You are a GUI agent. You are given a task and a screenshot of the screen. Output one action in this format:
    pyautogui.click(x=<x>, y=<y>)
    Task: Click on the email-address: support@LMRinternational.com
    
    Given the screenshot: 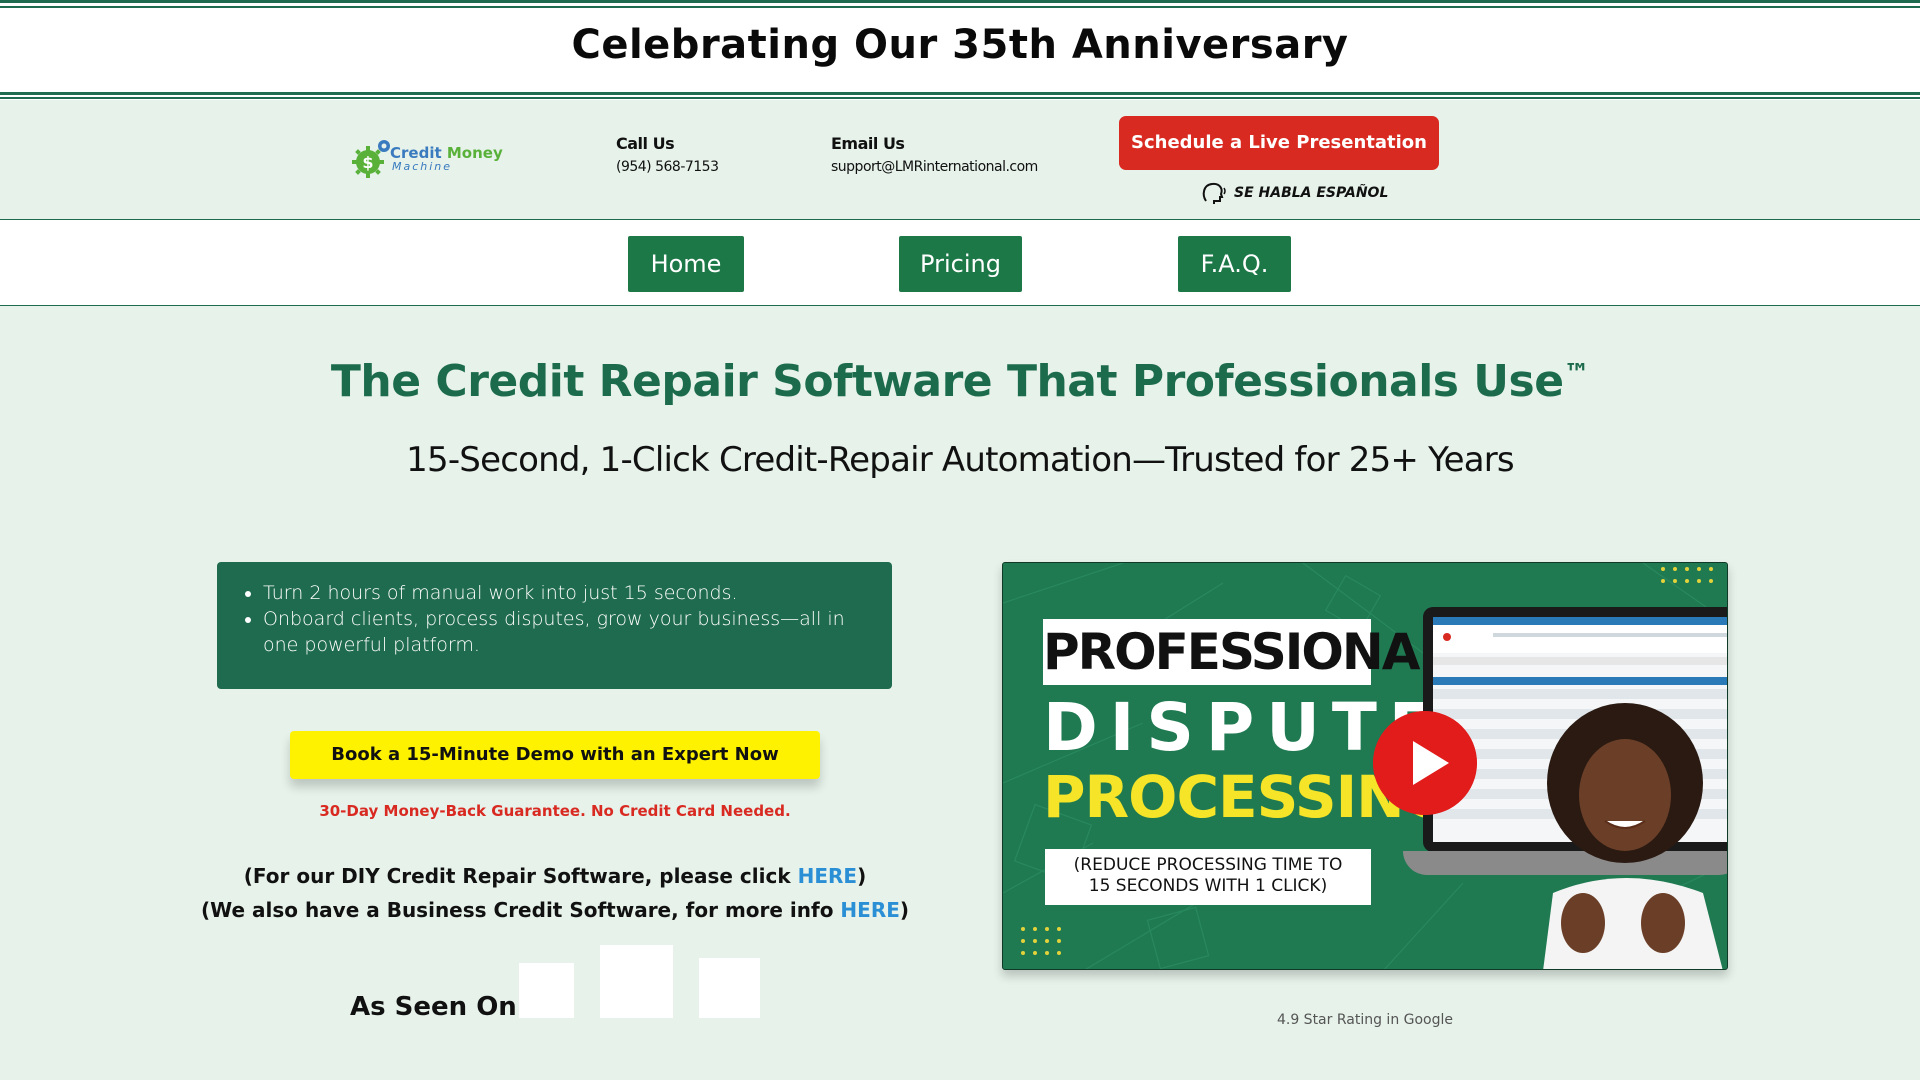 What is the action you would take?
    pyautogui.click(x=934, y=167)
    